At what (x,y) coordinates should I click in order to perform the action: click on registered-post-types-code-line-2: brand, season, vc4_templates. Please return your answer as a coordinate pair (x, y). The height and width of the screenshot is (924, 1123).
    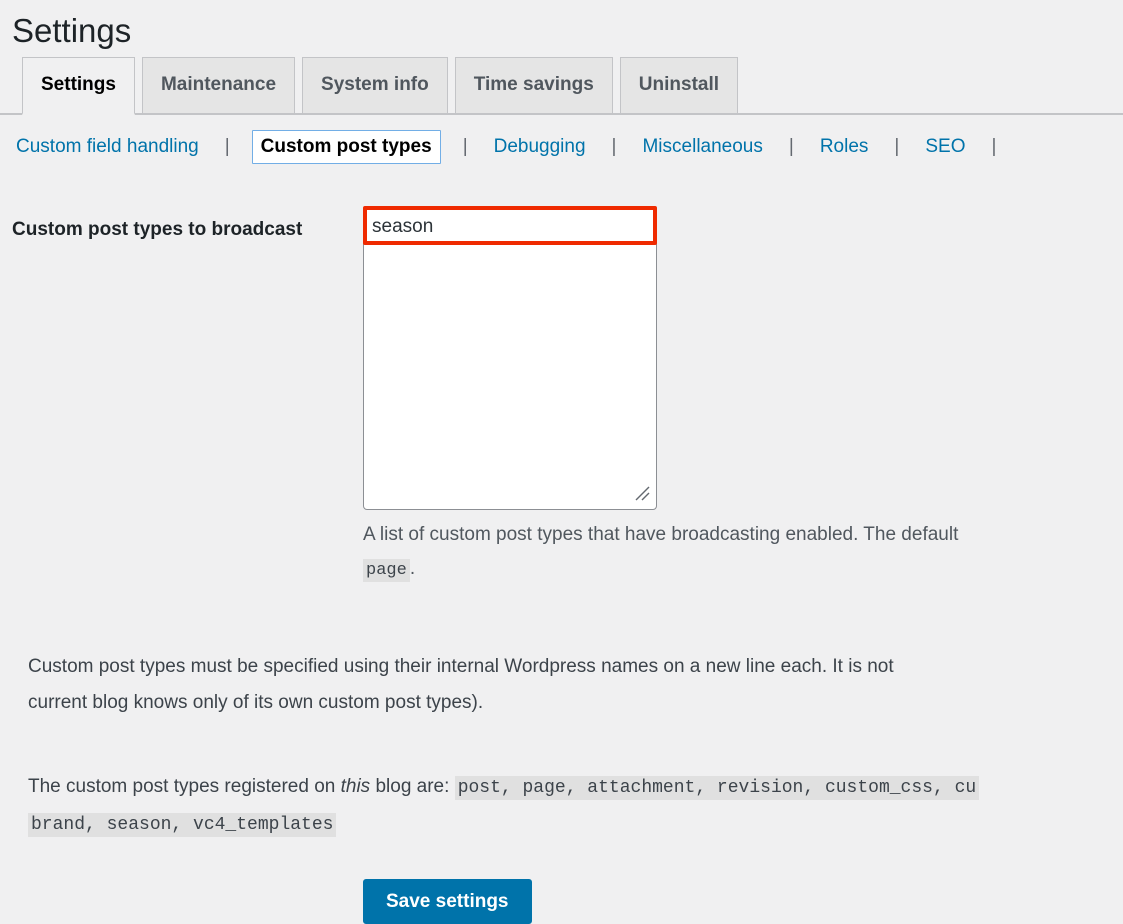
    Looking at the image, I should click on (182, 825).